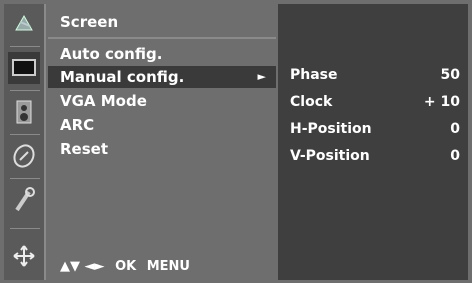 Image resolution: width=472 pixels, height=283 pixels. I want to click on submenu-arrow-icon: ►, so click(261, 76).